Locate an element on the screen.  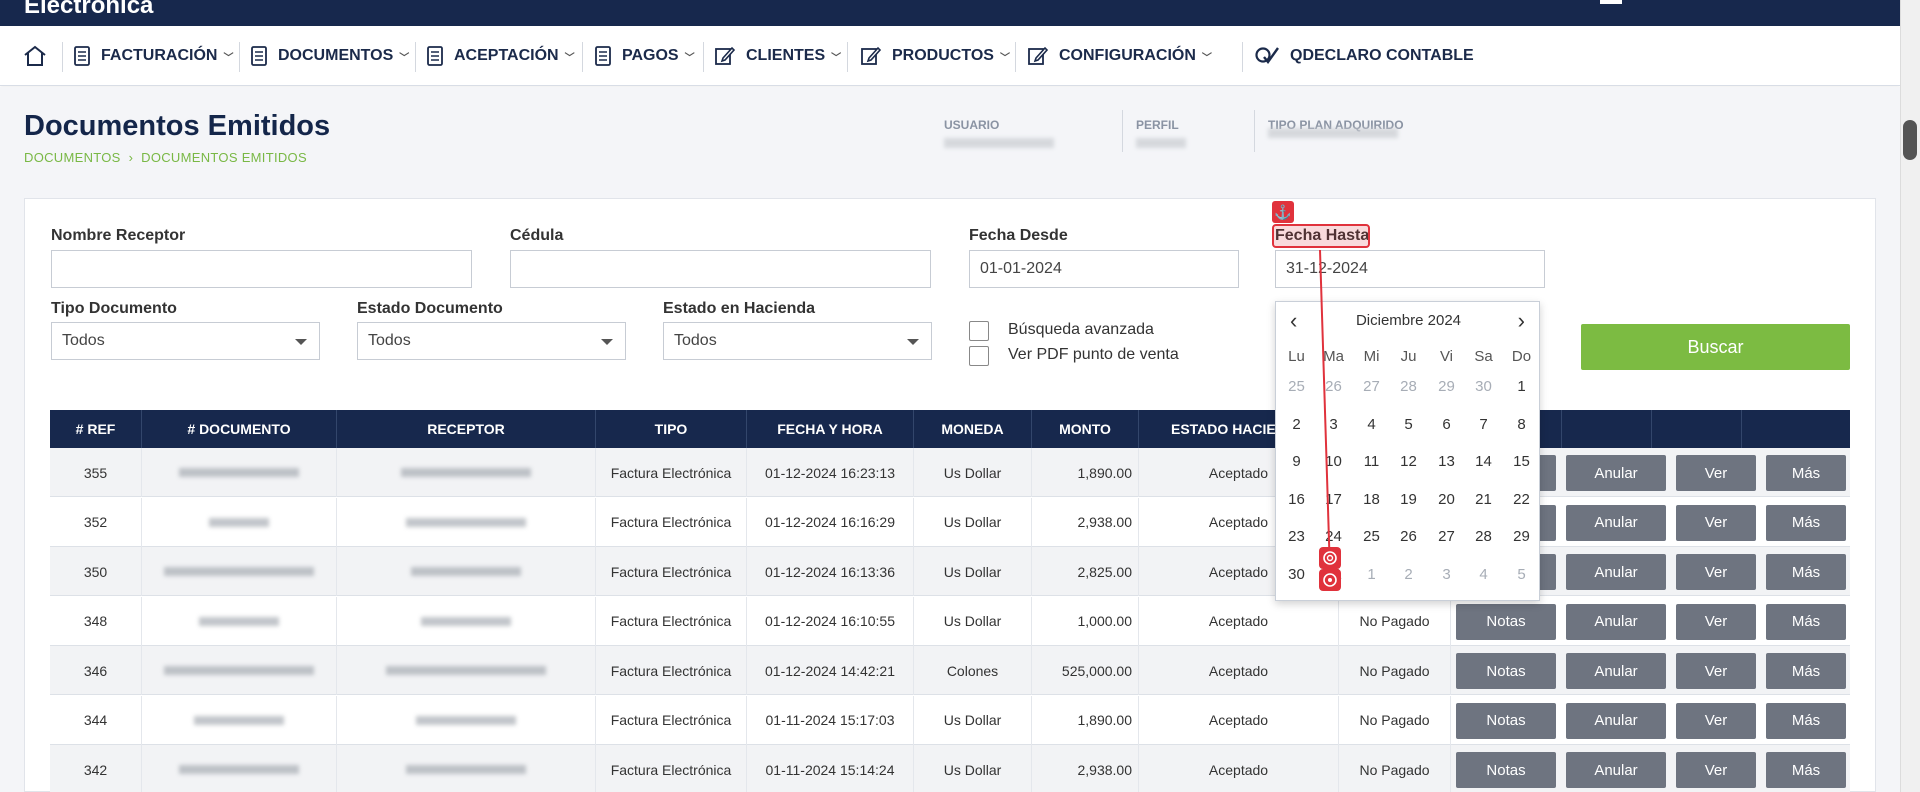
estado-documento-select: Todos is located at coordinates (491, 341).